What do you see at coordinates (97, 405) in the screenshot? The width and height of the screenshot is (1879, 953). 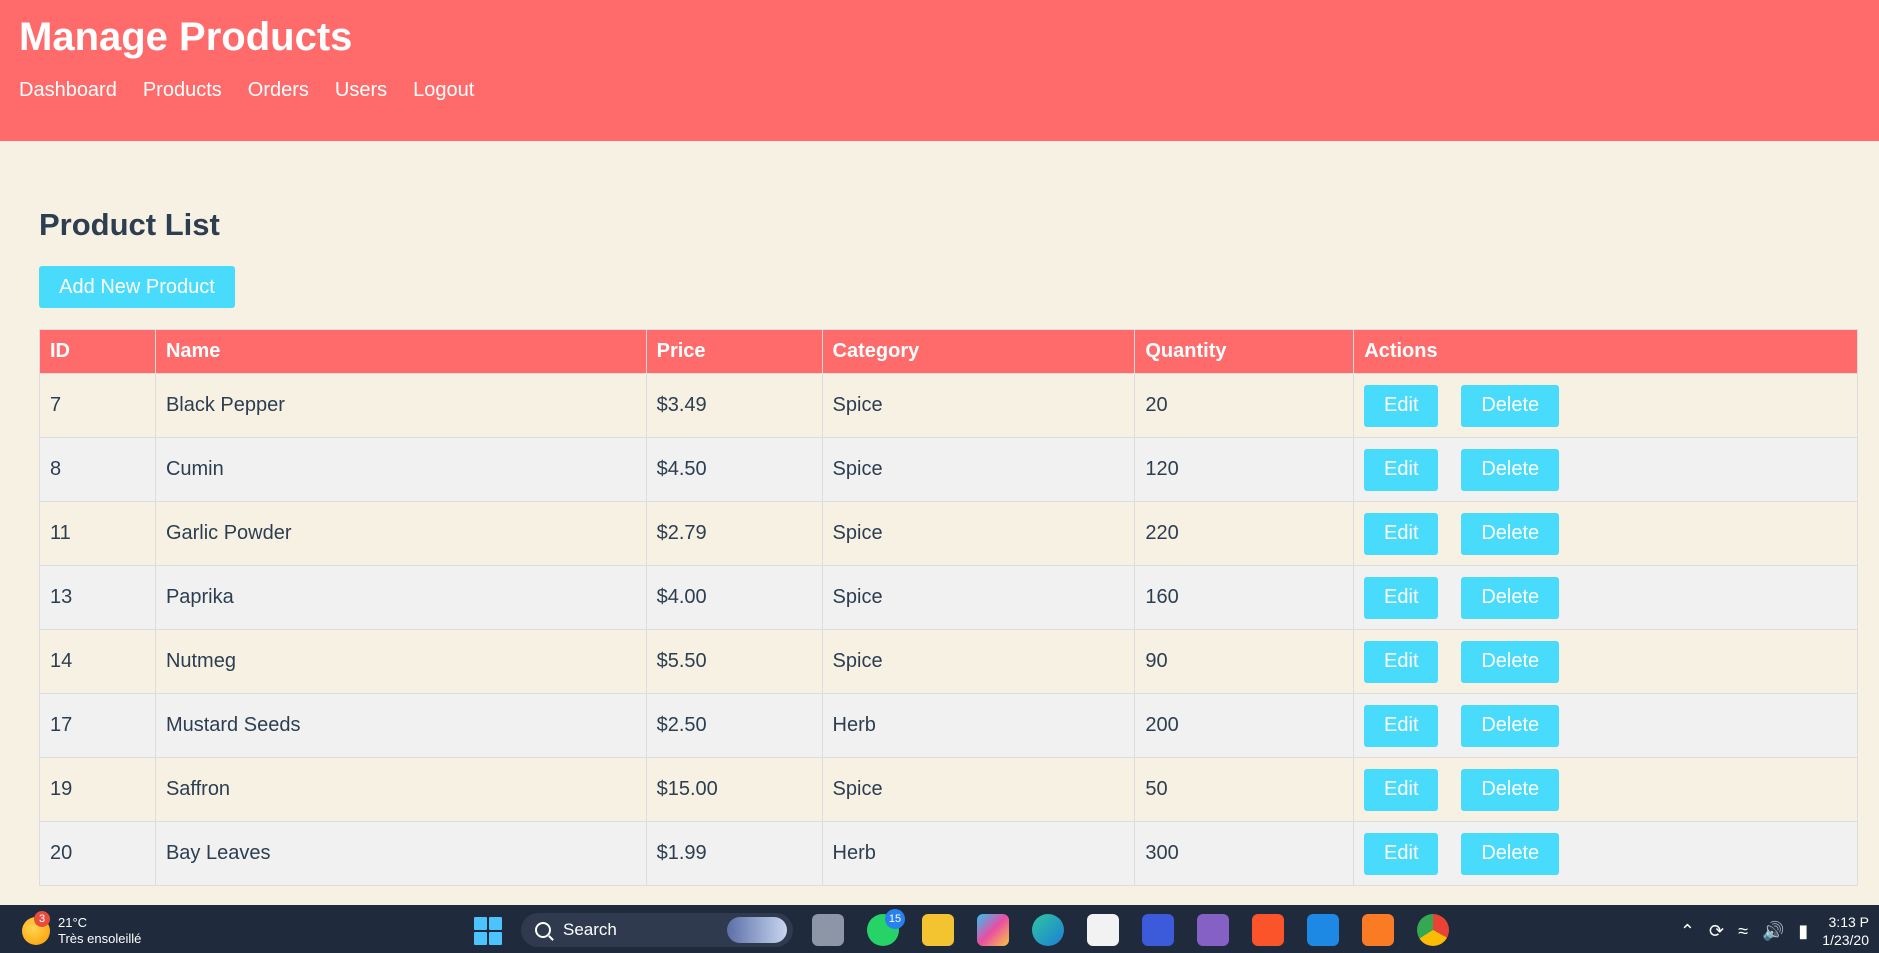 I see `cell-id: 7` at bounding box center [97, 405].